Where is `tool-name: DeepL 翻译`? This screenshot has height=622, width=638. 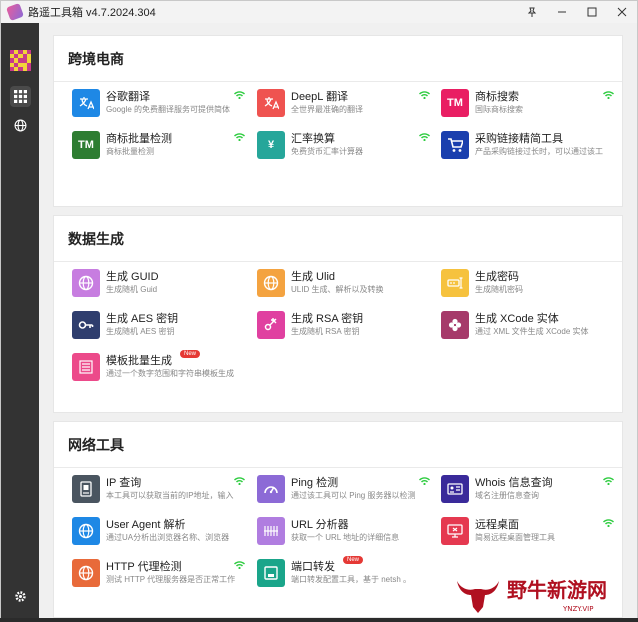 tool-name: DeepL 翻译 is located at coordinates (320, 97).